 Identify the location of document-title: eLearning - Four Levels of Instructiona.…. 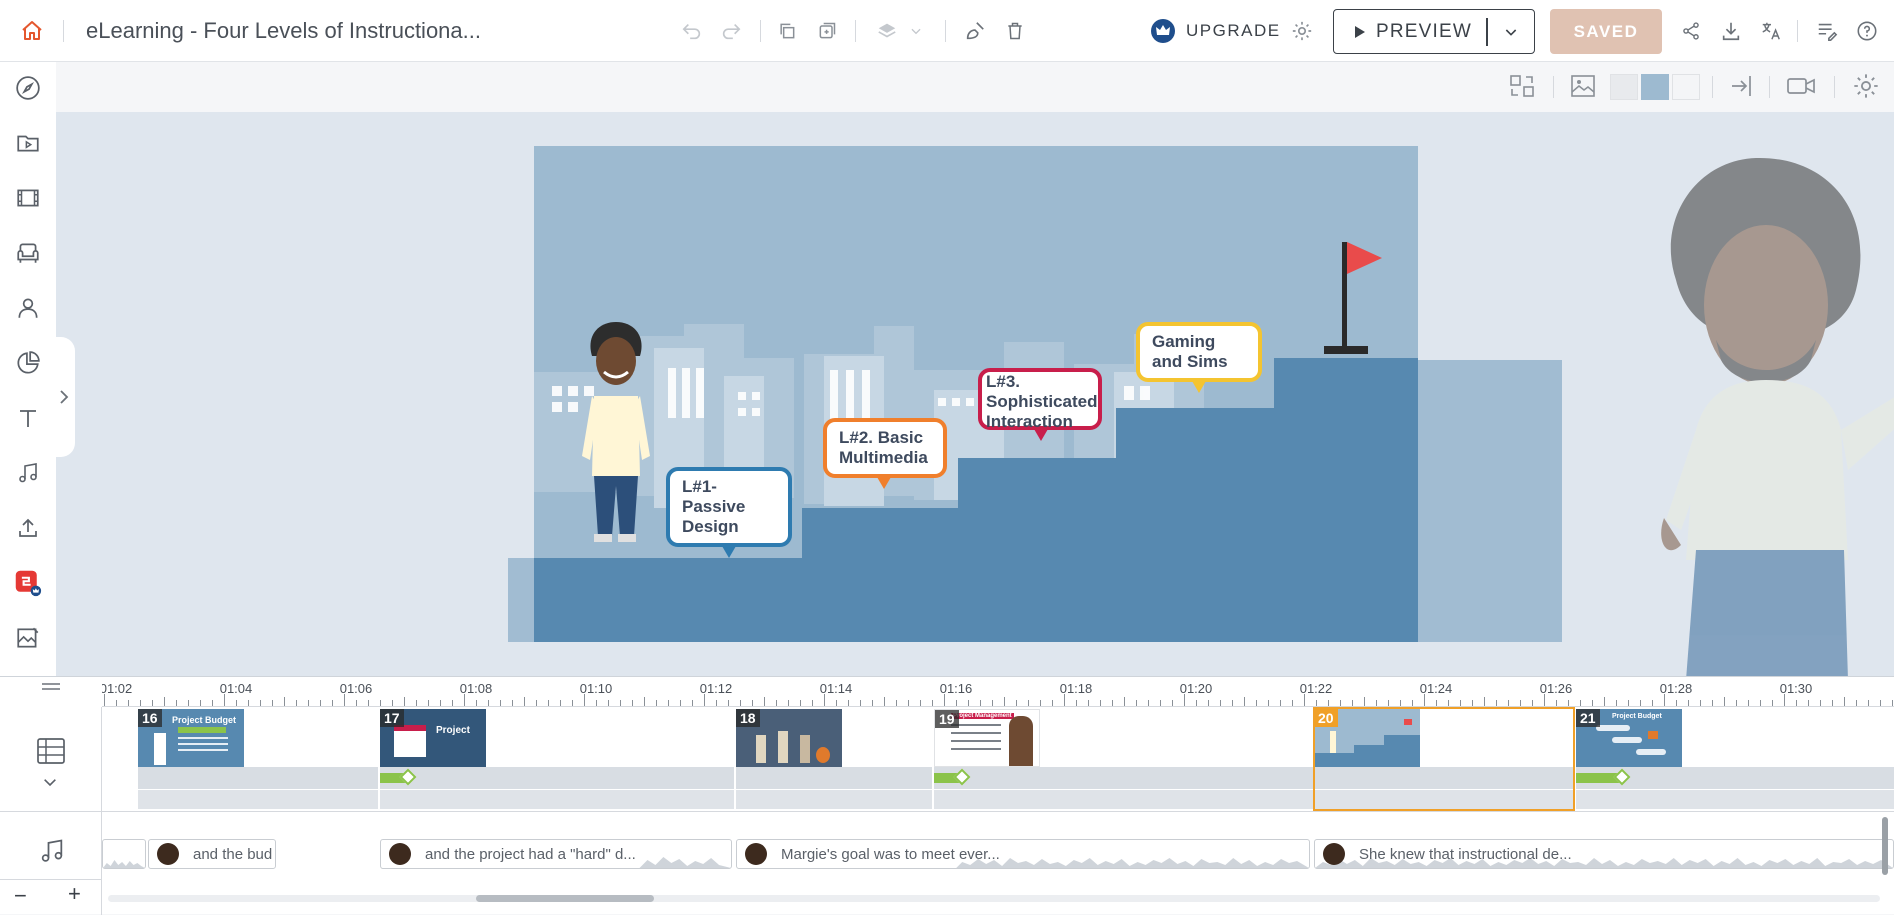
(283, 31).